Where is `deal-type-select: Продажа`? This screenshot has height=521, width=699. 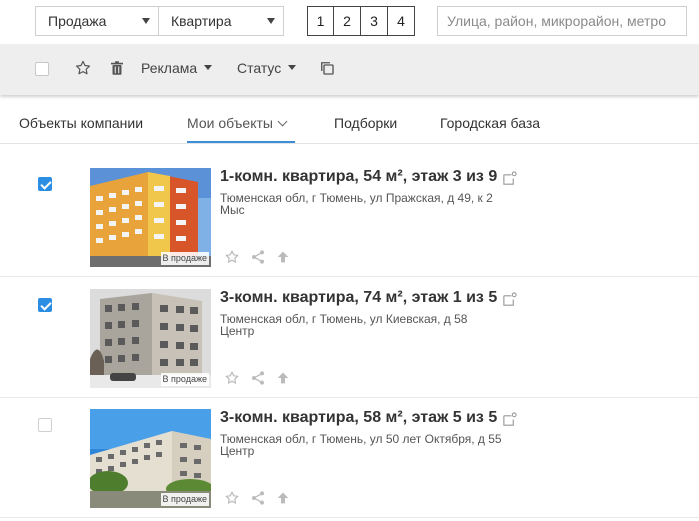 deal-type-select: Продажа is located at coordinates (97, 21).